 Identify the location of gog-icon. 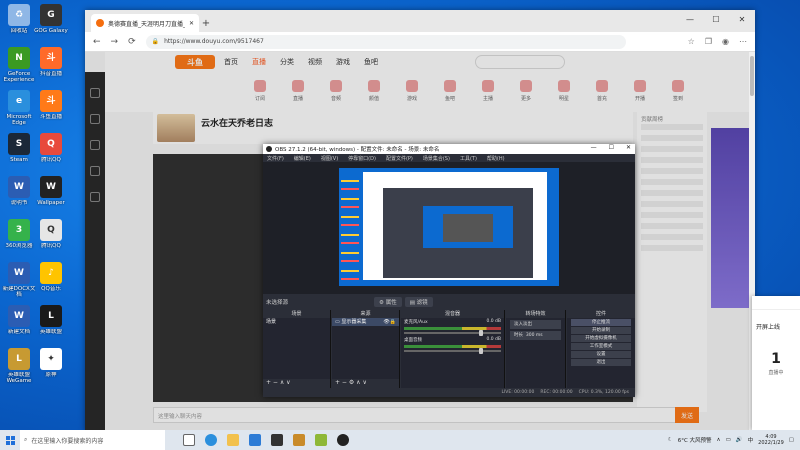
(277, 440).